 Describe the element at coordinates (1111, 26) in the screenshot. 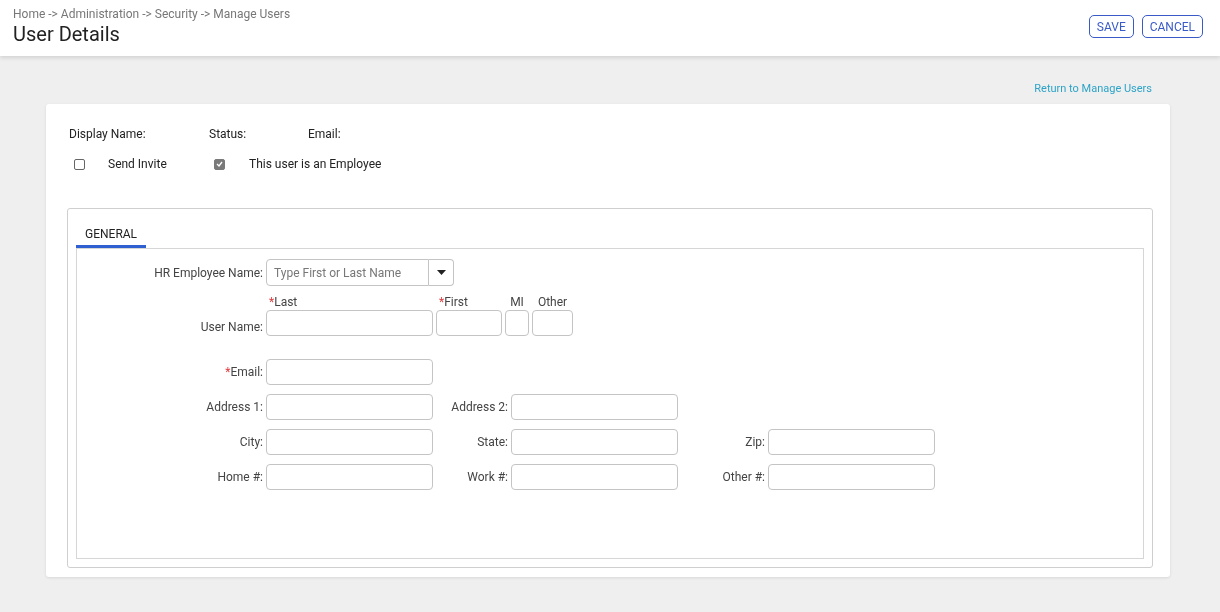

I see `save-button: SAVE` at that location.